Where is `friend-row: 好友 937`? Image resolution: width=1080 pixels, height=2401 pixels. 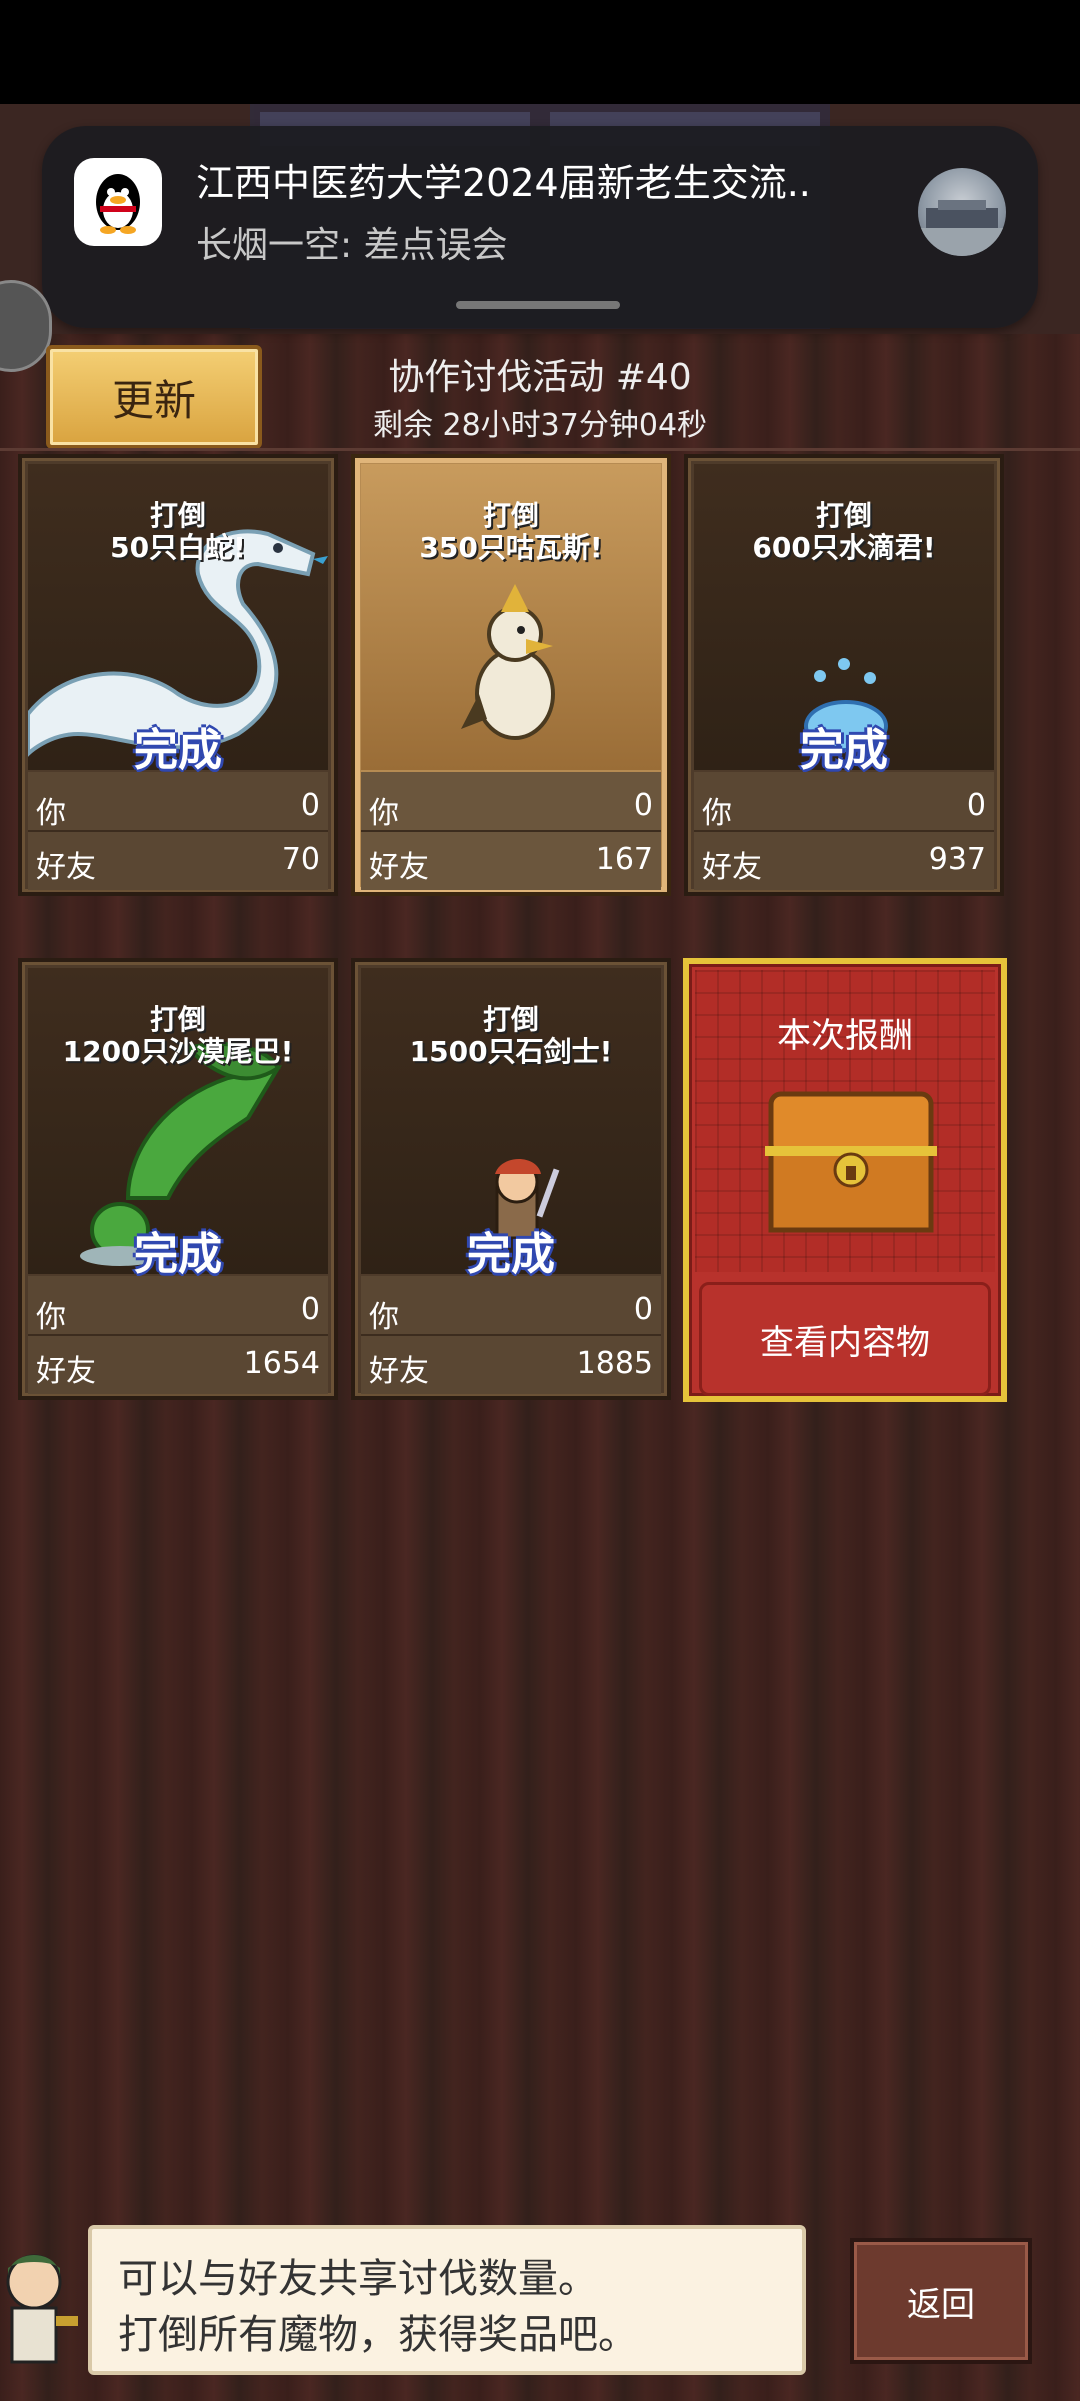 friend-row: 好友 937 is located at coordinates (844, 864).